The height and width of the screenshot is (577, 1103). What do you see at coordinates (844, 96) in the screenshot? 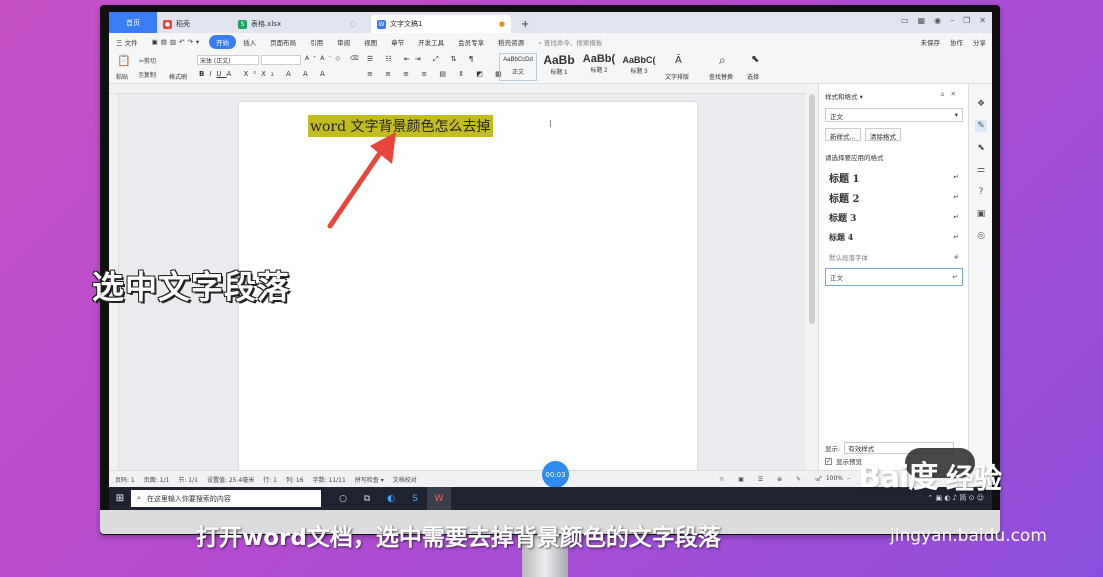
I see `pane-title: 样式和格式 ▾` at bounding box center [844, 96].